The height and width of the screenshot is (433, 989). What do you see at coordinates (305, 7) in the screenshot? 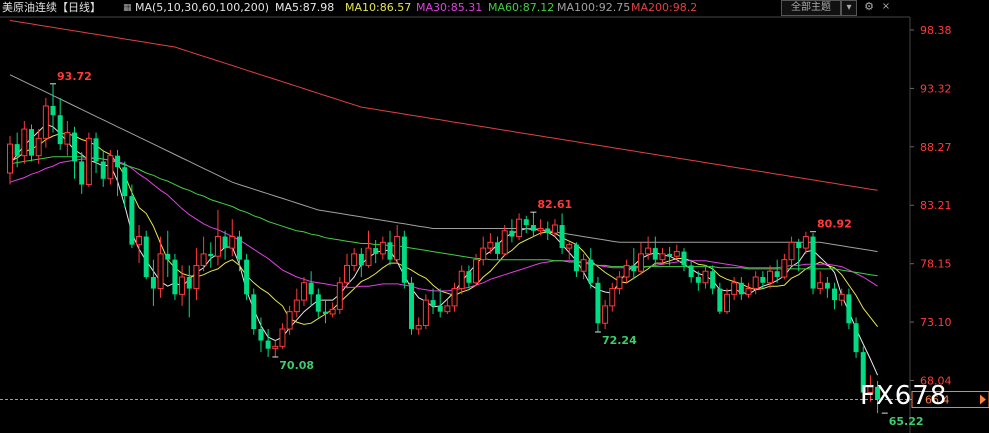
I see `ma-value-0: MA5:87.98` at bounding box center [305, 7].